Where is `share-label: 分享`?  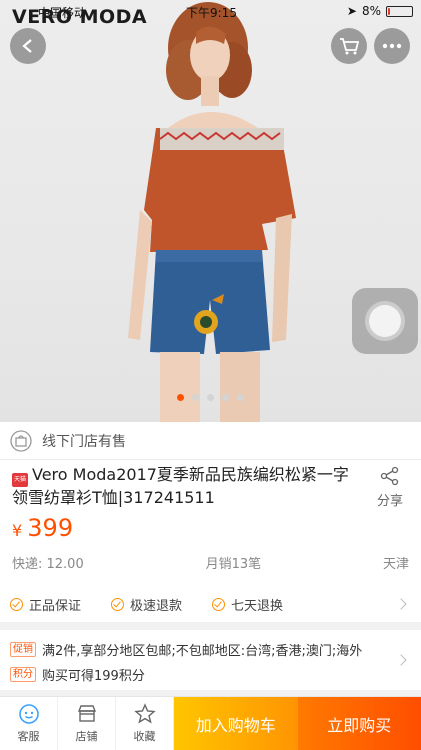
share-label: 分享 is located at coordinates (389, 501).